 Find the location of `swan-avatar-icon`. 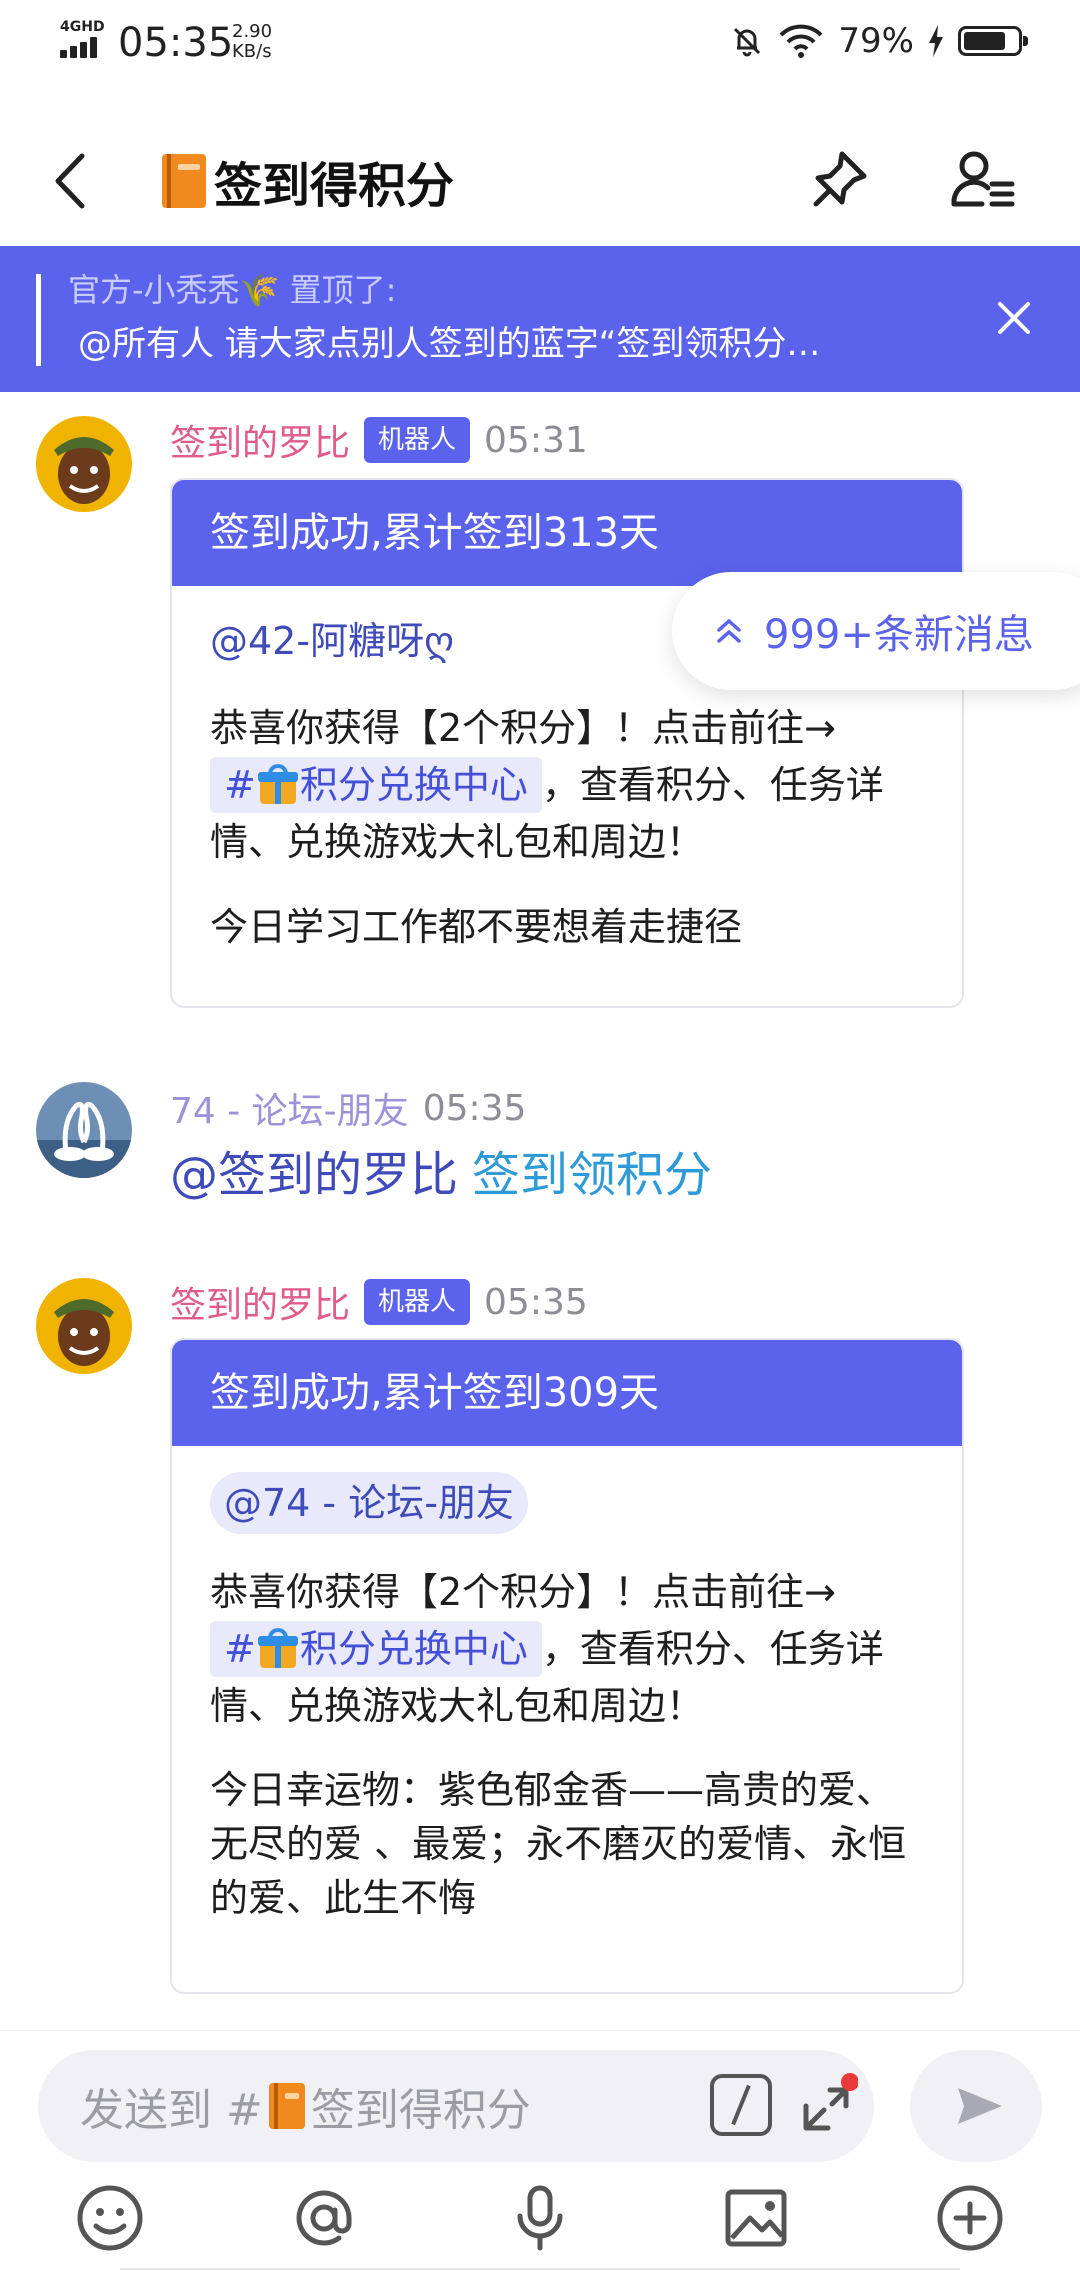

swan-avatar-icon is located at coordinates (84, 1130).